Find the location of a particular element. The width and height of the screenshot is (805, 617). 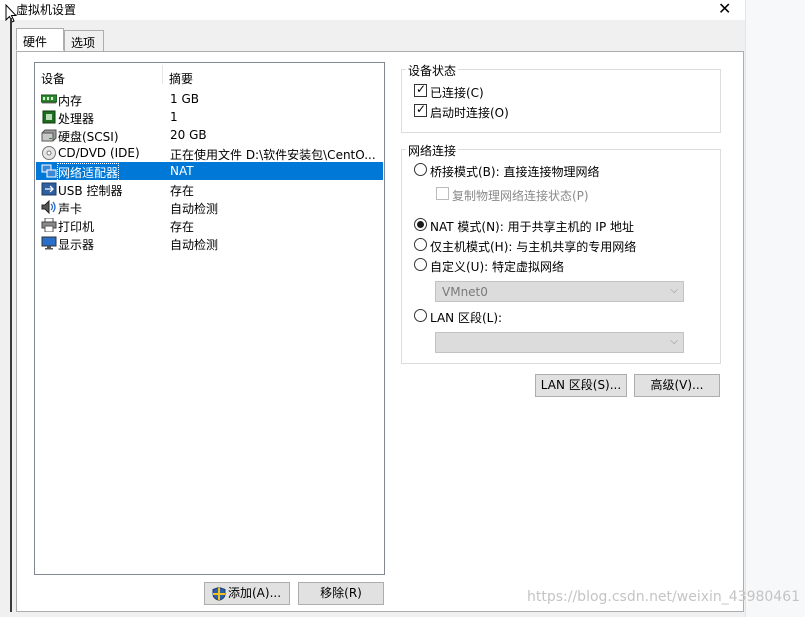

display-icon is located at coordinates (49, 243).